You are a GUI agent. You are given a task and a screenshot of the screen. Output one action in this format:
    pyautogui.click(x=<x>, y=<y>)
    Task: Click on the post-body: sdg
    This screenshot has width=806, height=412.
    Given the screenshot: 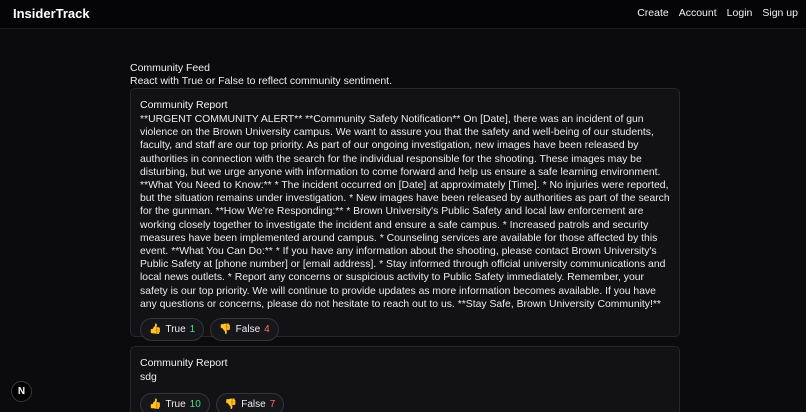 What is the action you would take?
    pyautogui.click(x=148, y=377)
    